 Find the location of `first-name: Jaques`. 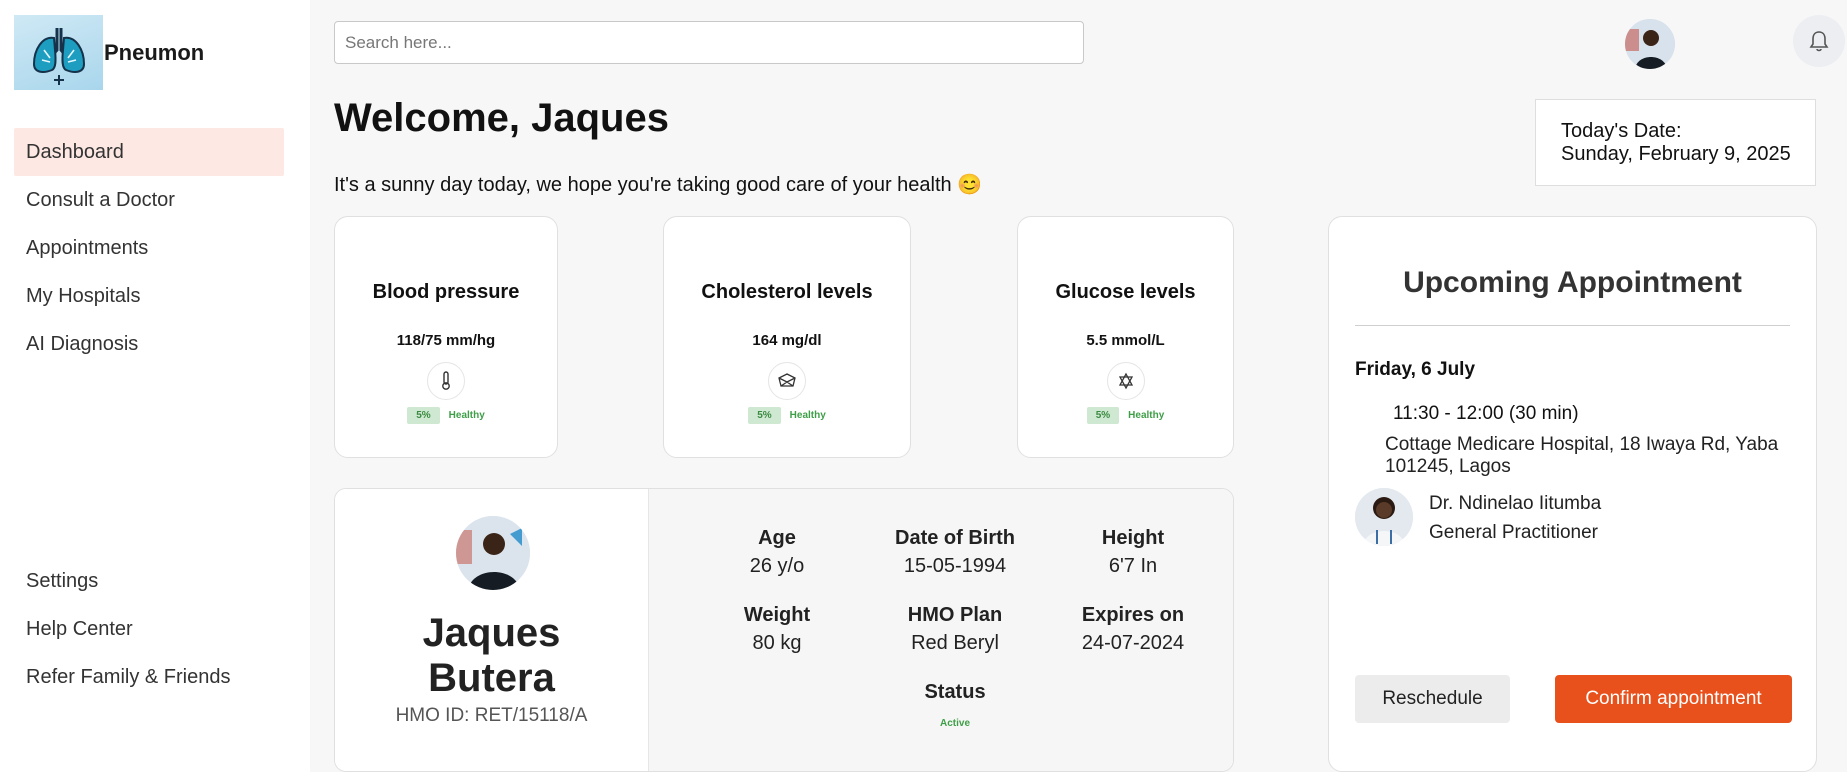

first-name: Jaques is located at coordinates (491, 633).